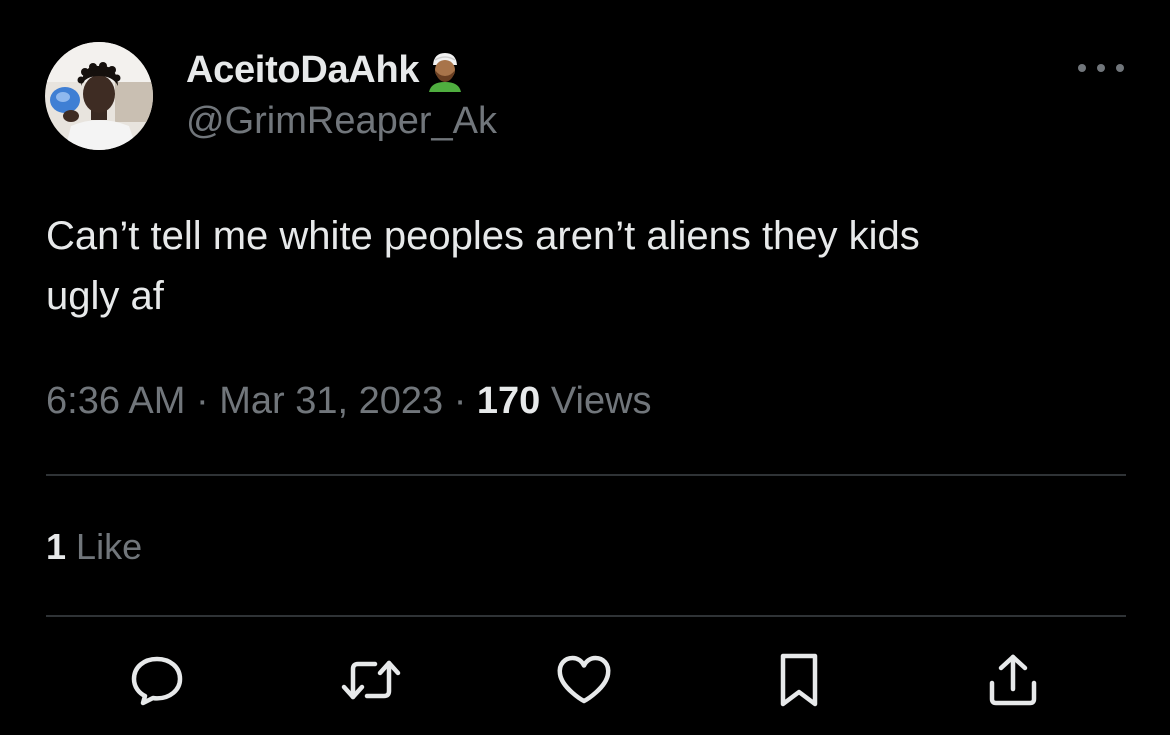 The height and width of the screenshot is (735, 1170). I want to click on bookmark-icon, so click(799, 680).